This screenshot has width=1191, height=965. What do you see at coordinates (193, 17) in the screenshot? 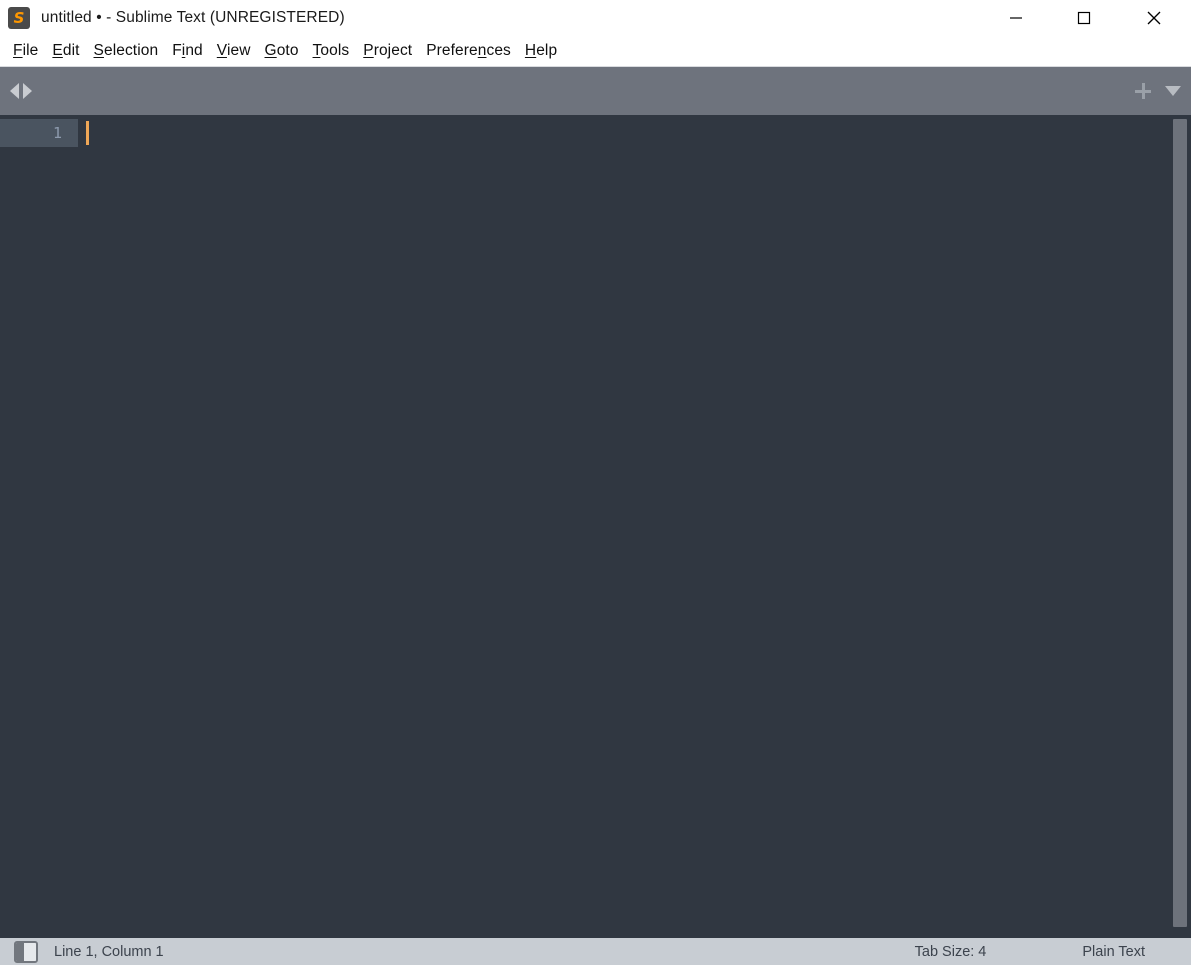
I see `window-title: untitled • - Sublime Text (UNREGISTERED)` at bounding box center [193, 17].